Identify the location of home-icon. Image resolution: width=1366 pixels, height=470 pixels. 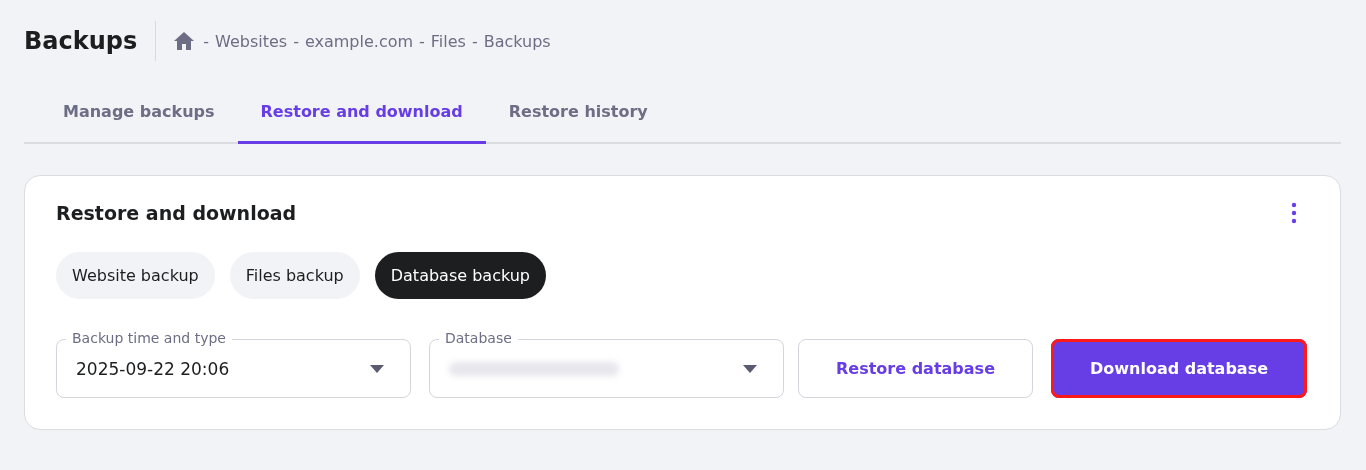
(184, 41).